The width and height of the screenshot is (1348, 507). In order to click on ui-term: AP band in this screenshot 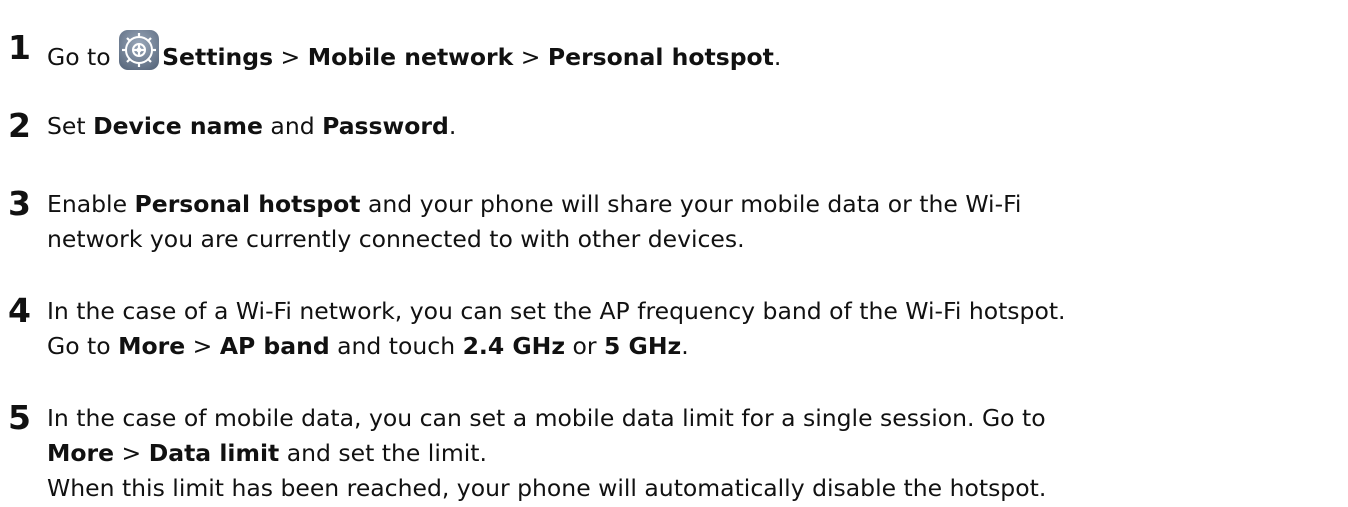, I will do `click(274, 346)`.